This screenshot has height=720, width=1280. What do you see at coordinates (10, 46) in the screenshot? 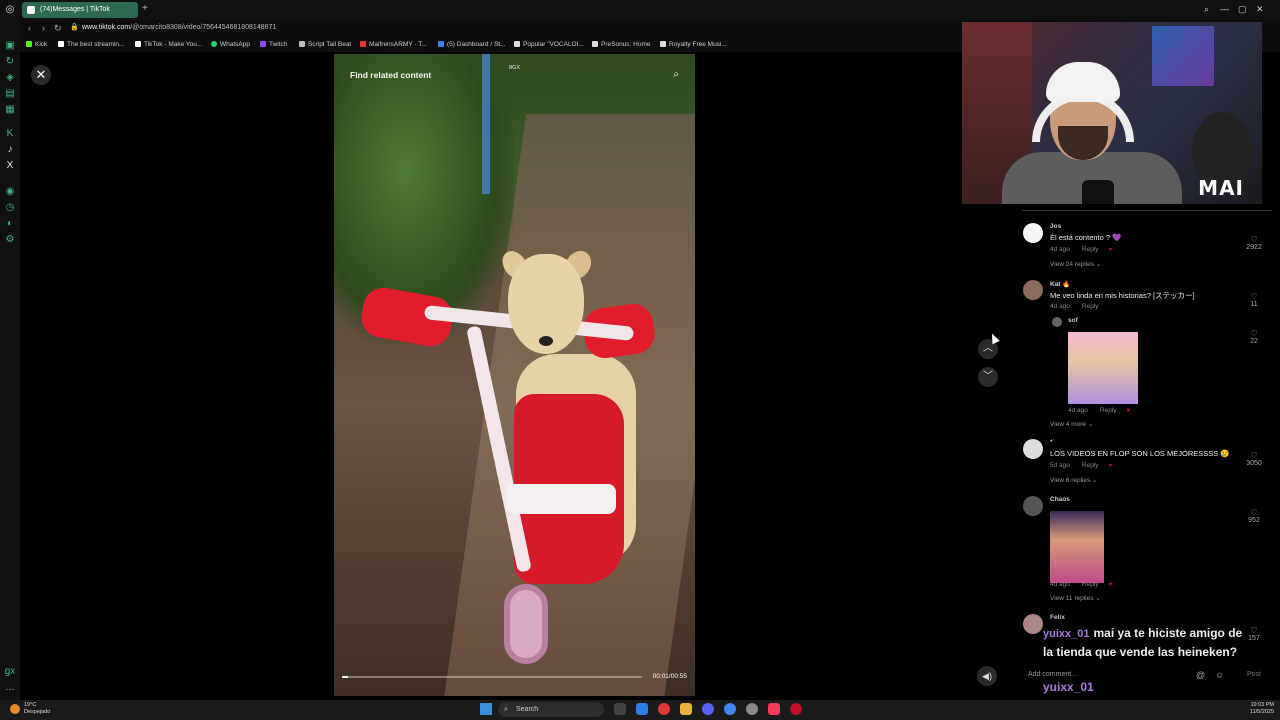
I see `sidebar-app-icon: ▣` at bounding box center [10, 46].